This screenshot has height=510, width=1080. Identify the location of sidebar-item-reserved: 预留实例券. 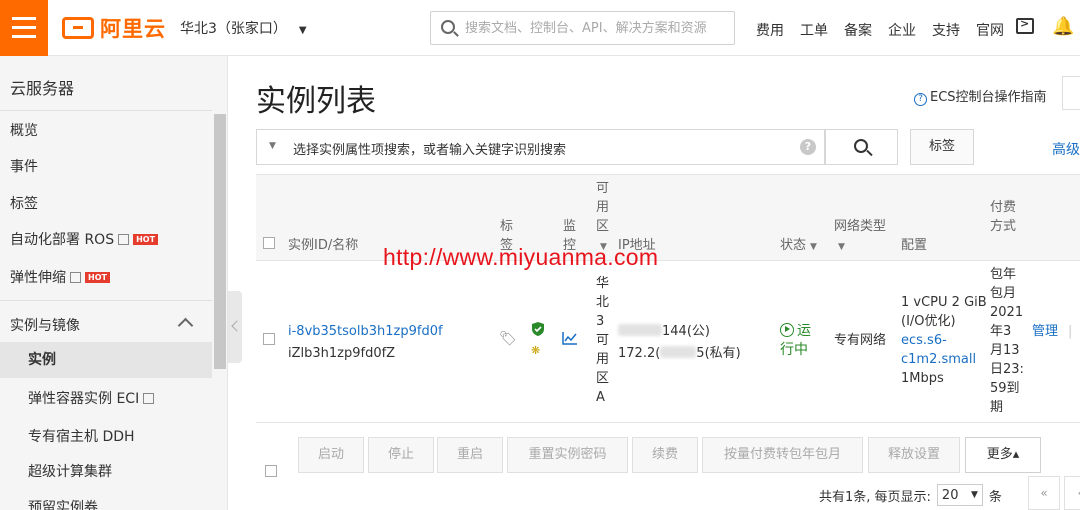
(63, 503).